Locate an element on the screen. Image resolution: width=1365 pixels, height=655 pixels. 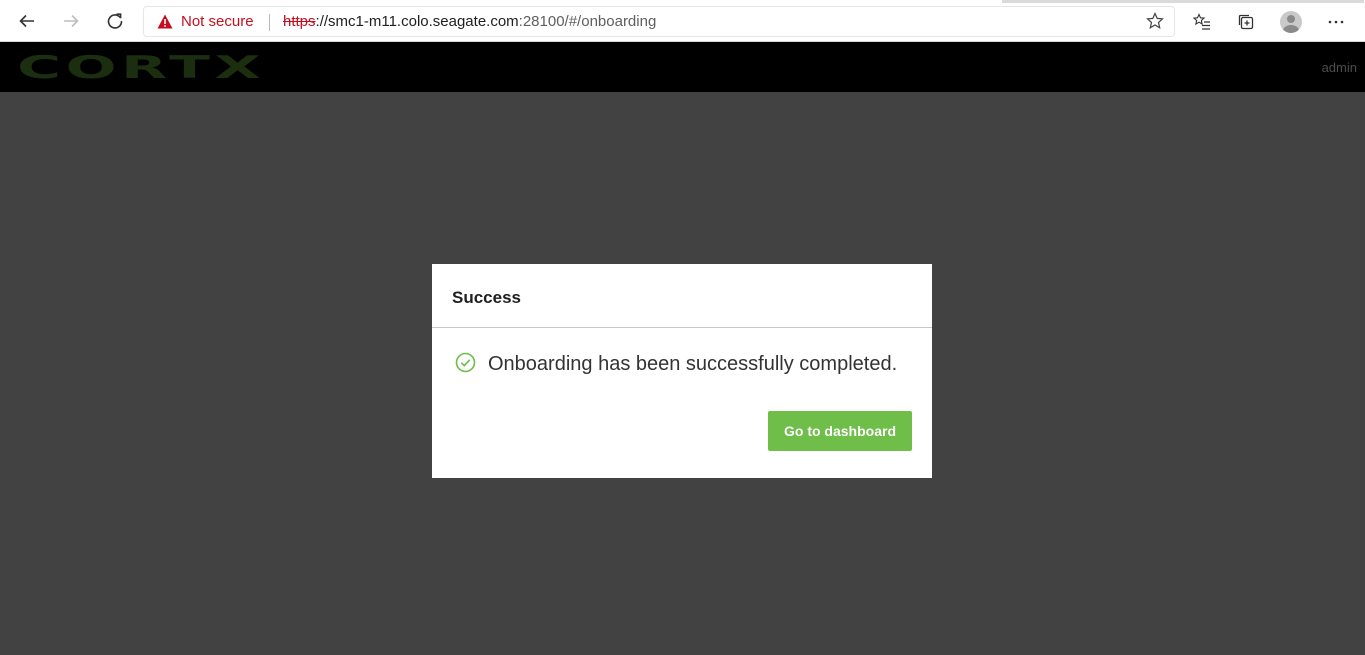
arrow-right-icon is located at coordinates (71, 21).